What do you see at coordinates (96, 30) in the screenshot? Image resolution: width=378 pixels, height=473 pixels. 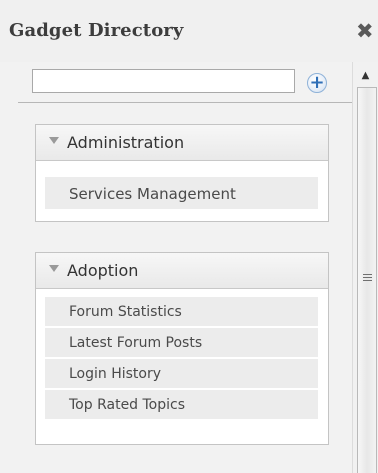 I see `window-title: Gadget Directory` at bounding box center [96, 30].